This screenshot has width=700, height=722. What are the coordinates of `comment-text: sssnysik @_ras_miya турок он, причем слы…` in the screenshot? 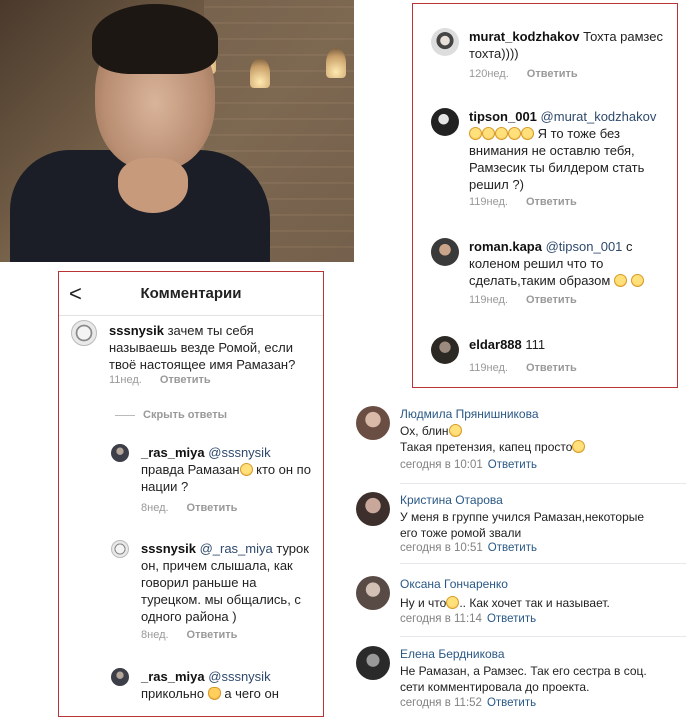 It's located at (229, 582).